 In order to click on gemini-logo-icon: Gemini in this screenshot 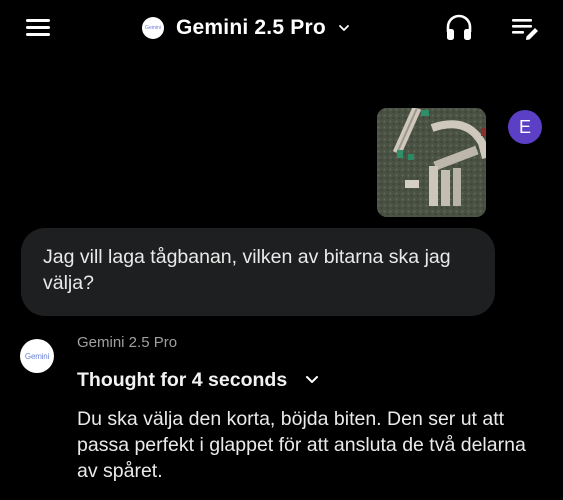, I will do `click(153, 28)`.